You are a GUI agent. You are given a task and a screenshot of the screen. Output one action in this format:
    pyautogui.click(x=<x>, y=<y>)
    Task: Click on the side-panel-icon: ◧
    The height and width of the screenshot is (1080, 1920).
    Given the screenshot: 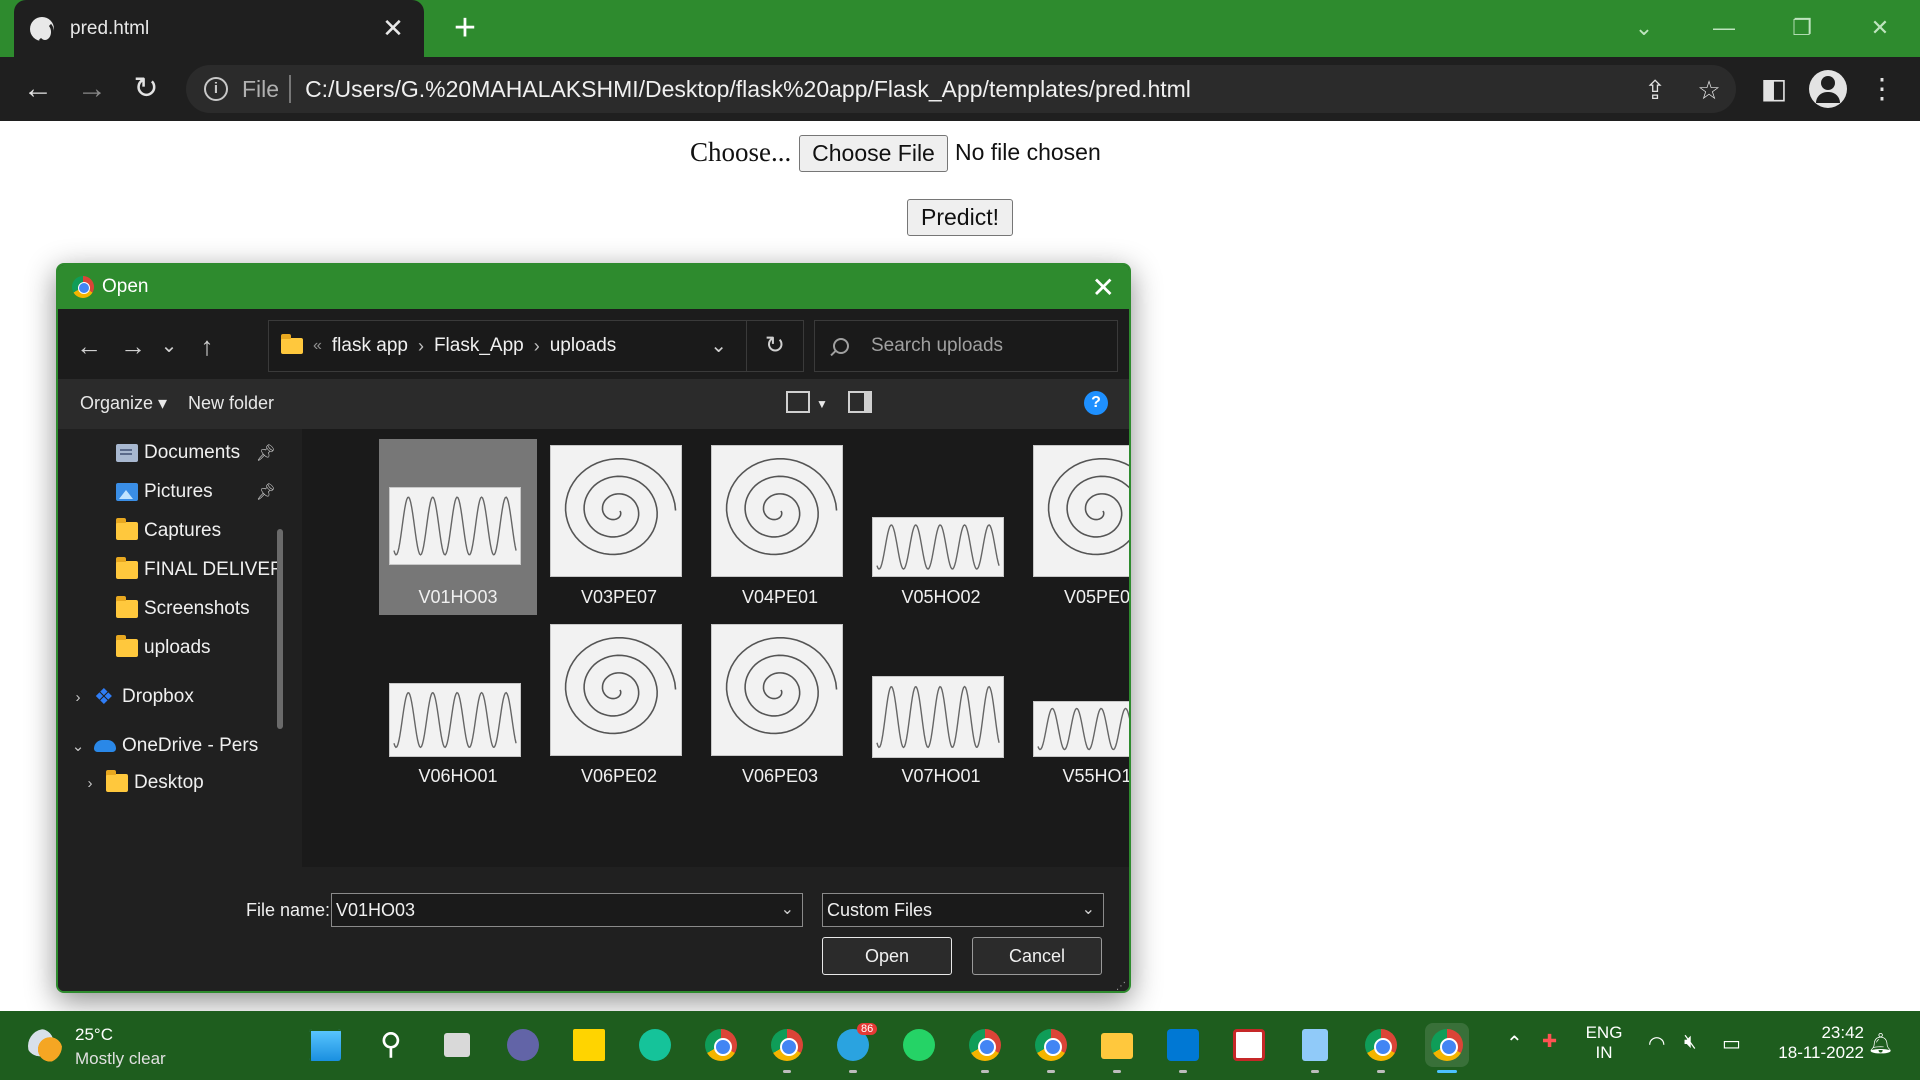 What is the action you would take?
    pyautogui.click(x=1774, y=89)
    